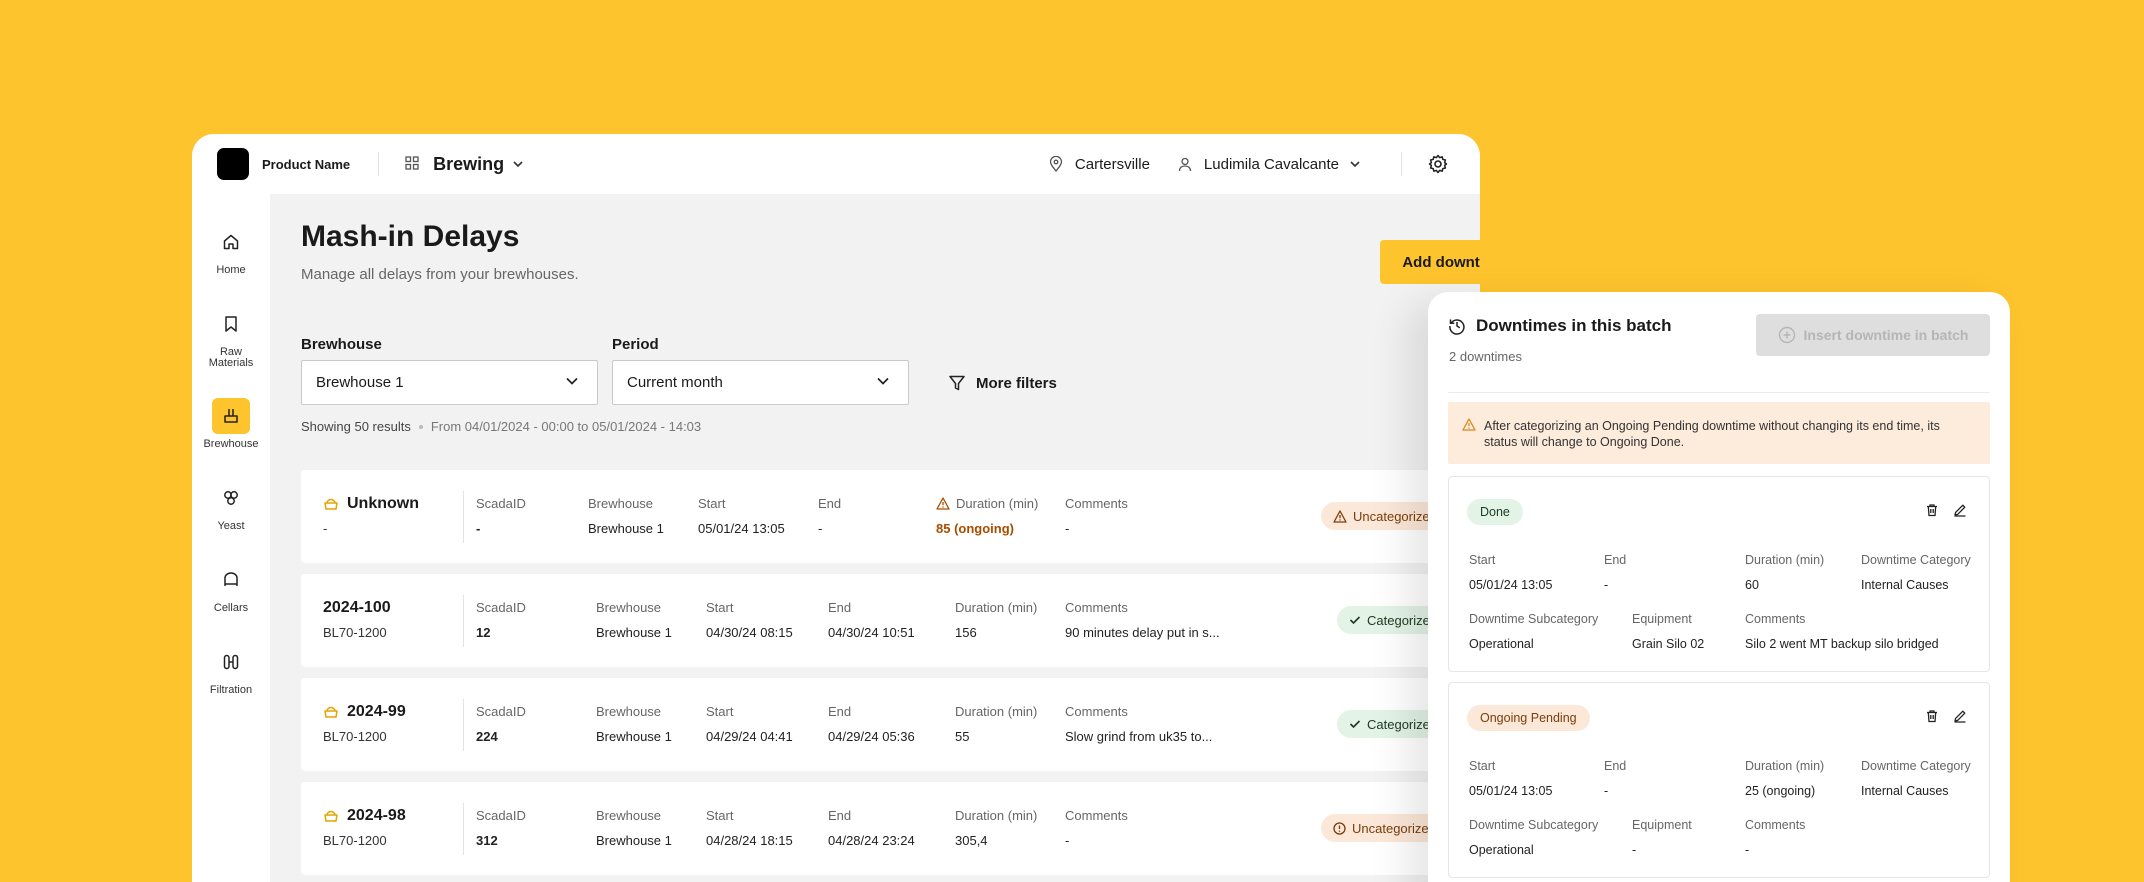 Image resolution: width=2144 pixels, height=882 pixels. I want to click on location-selector: Cartersville, so click(1099, 164).